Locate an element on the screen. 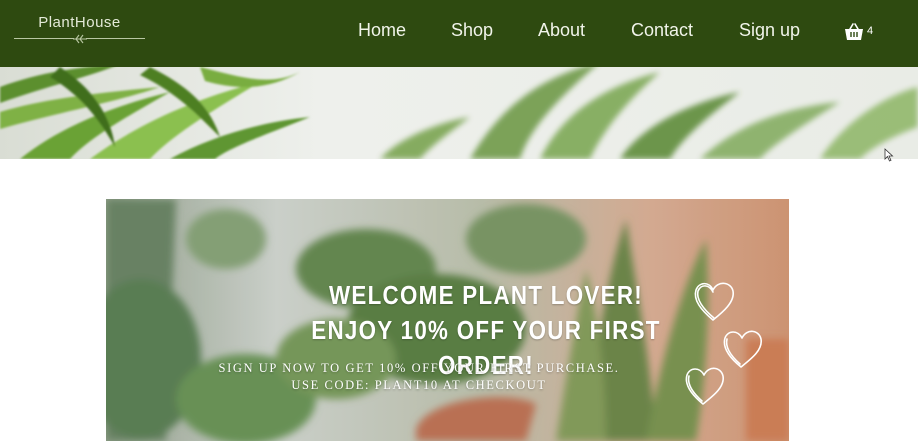 This screenshot has width=918, height=441. brand-logo: PlantHouse is located at coordinates (79, 31).